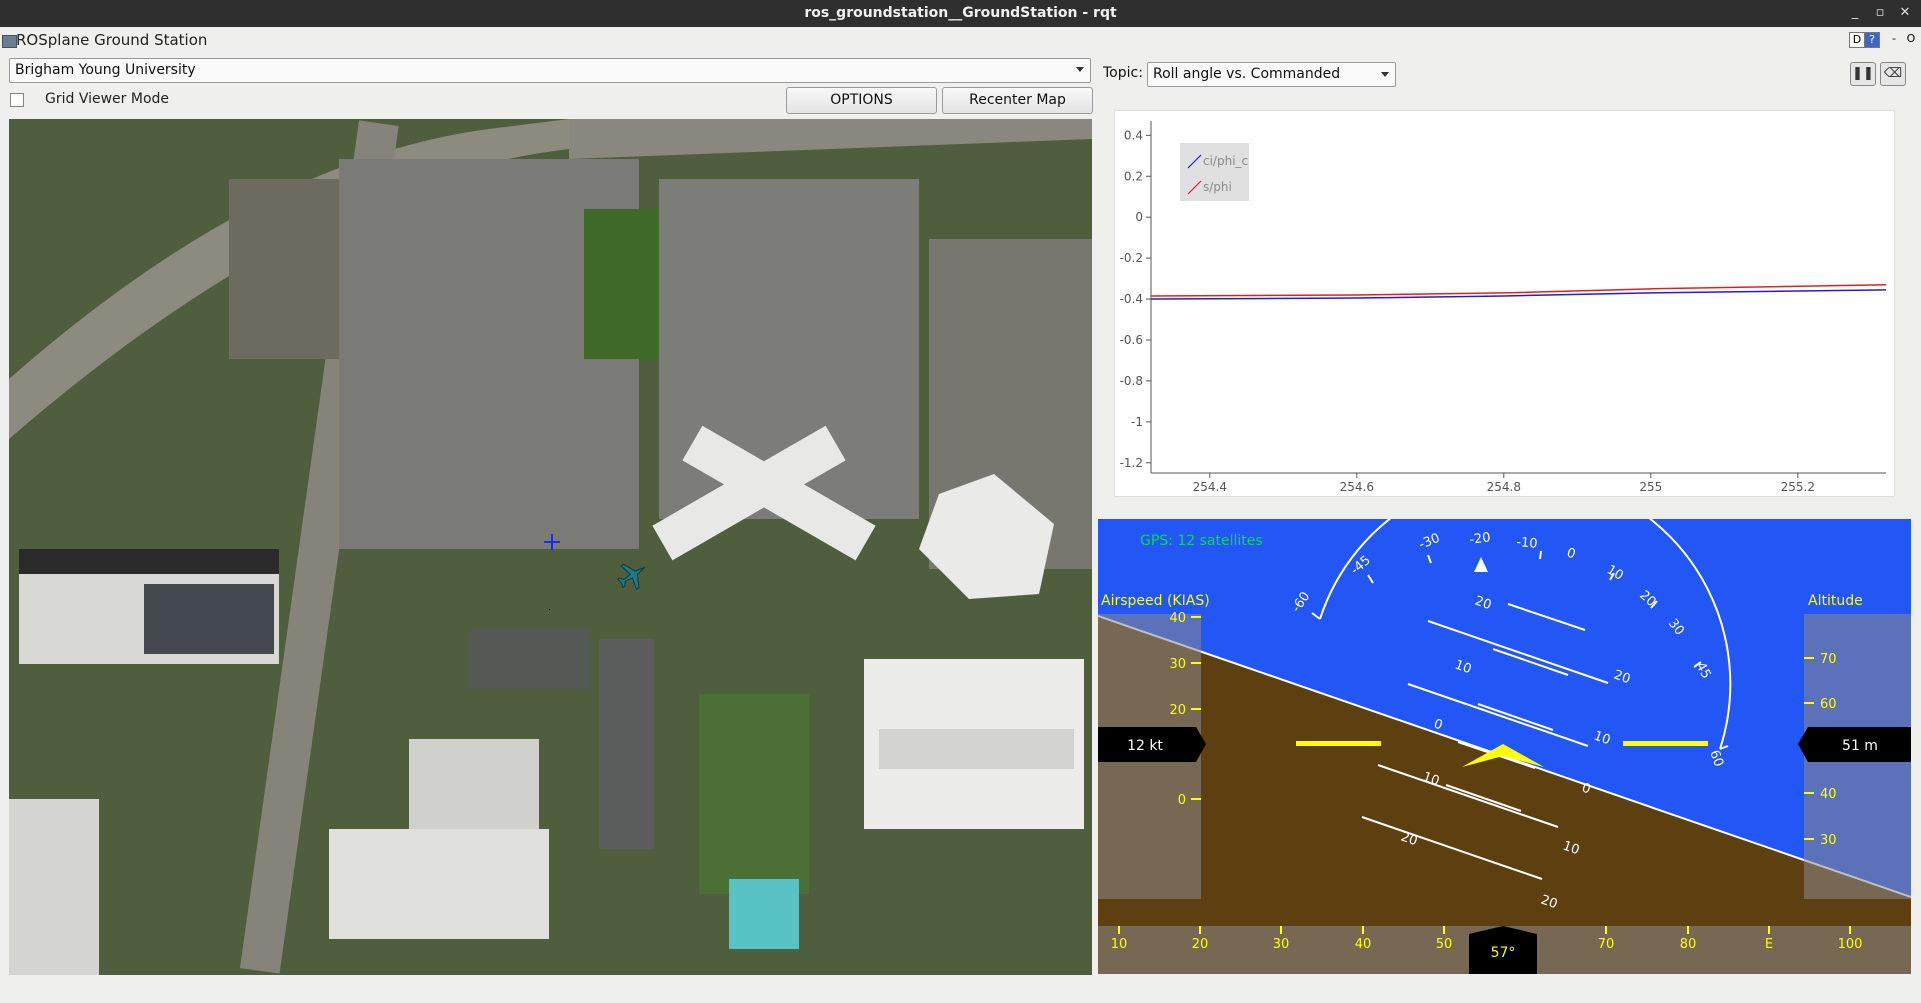 This screenshot has height=1003, width=1921. I want to click on y-tick-label: -0.6, so click(1131, 340).